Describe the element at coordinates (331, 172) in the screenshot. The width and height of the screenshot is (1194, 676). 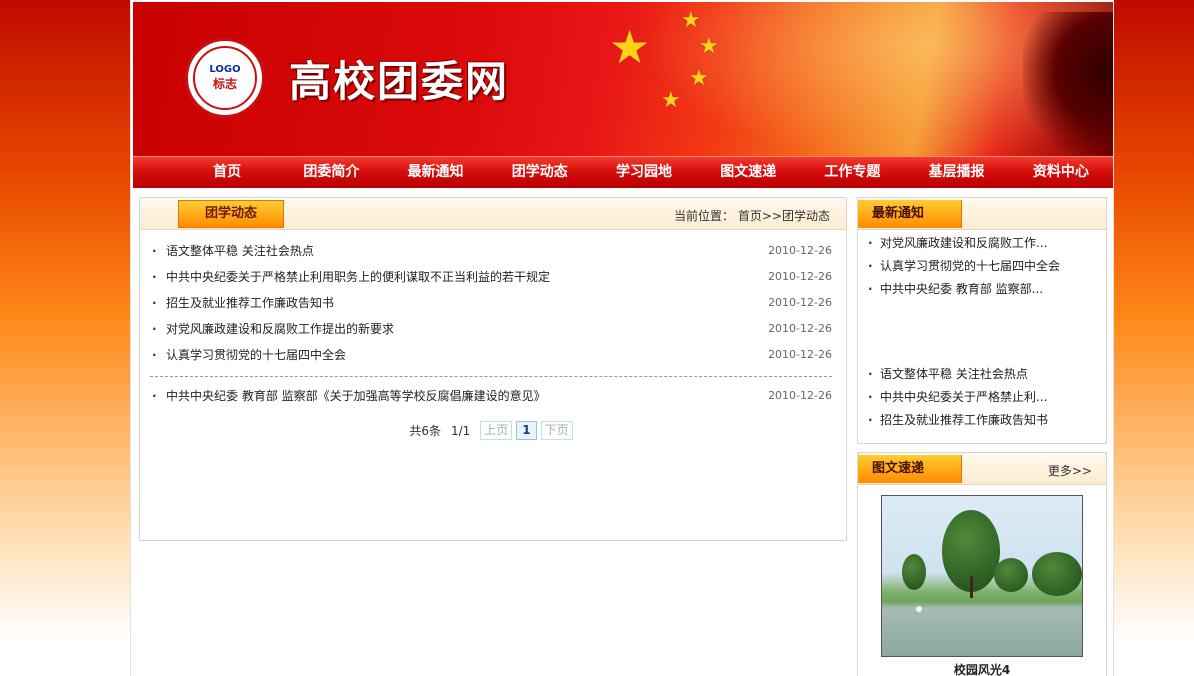
I see `nav-item-about: 团委简介` at that location.